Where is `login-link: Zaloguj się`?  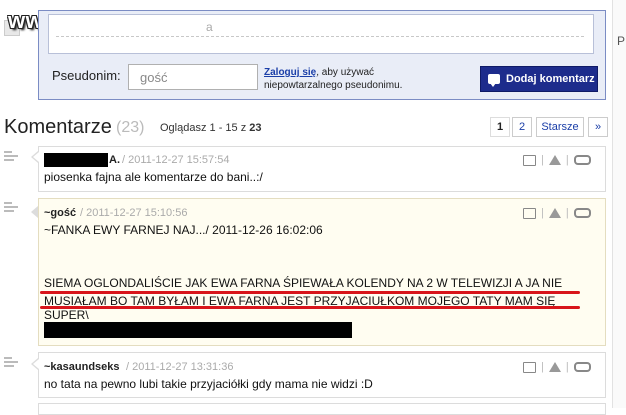
login-link: Zaloguj się is located at coordinates (290, 72).